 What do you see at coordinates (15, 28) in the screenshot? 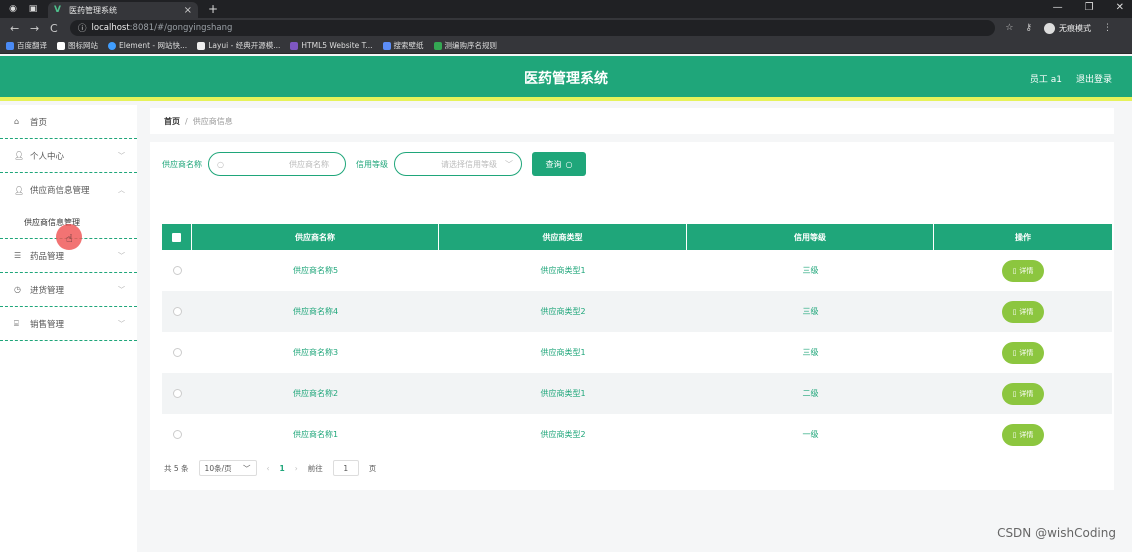
I see `back-icon: ←` at bounding box center [15, 28].